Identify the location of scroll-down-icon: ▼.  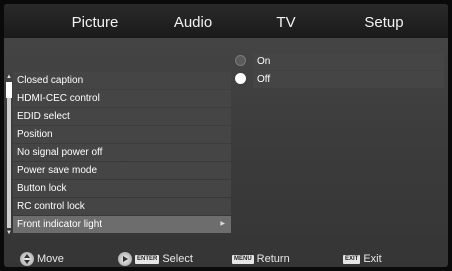
(9, 233).